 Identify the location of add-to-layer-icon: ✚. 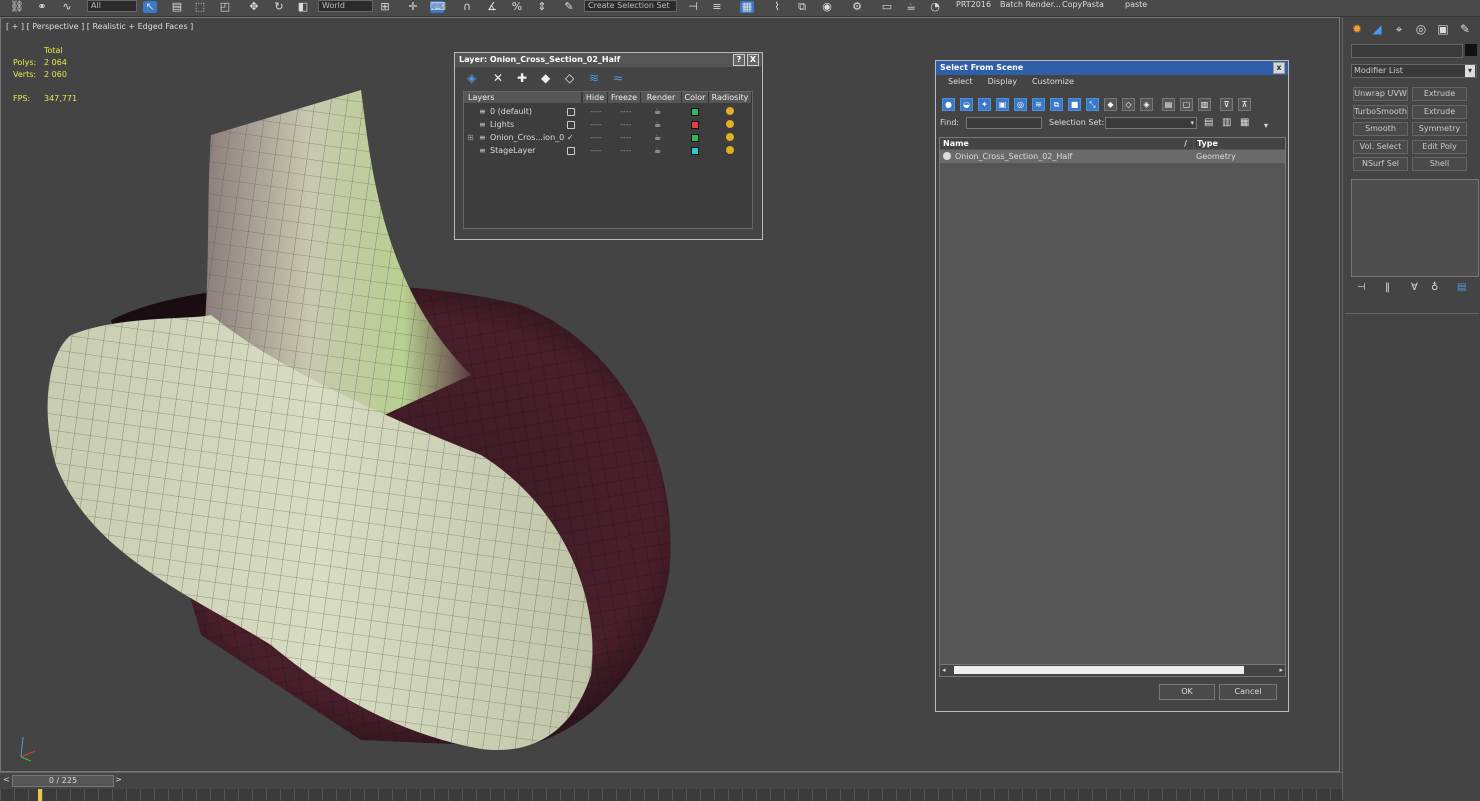
(522, 78).